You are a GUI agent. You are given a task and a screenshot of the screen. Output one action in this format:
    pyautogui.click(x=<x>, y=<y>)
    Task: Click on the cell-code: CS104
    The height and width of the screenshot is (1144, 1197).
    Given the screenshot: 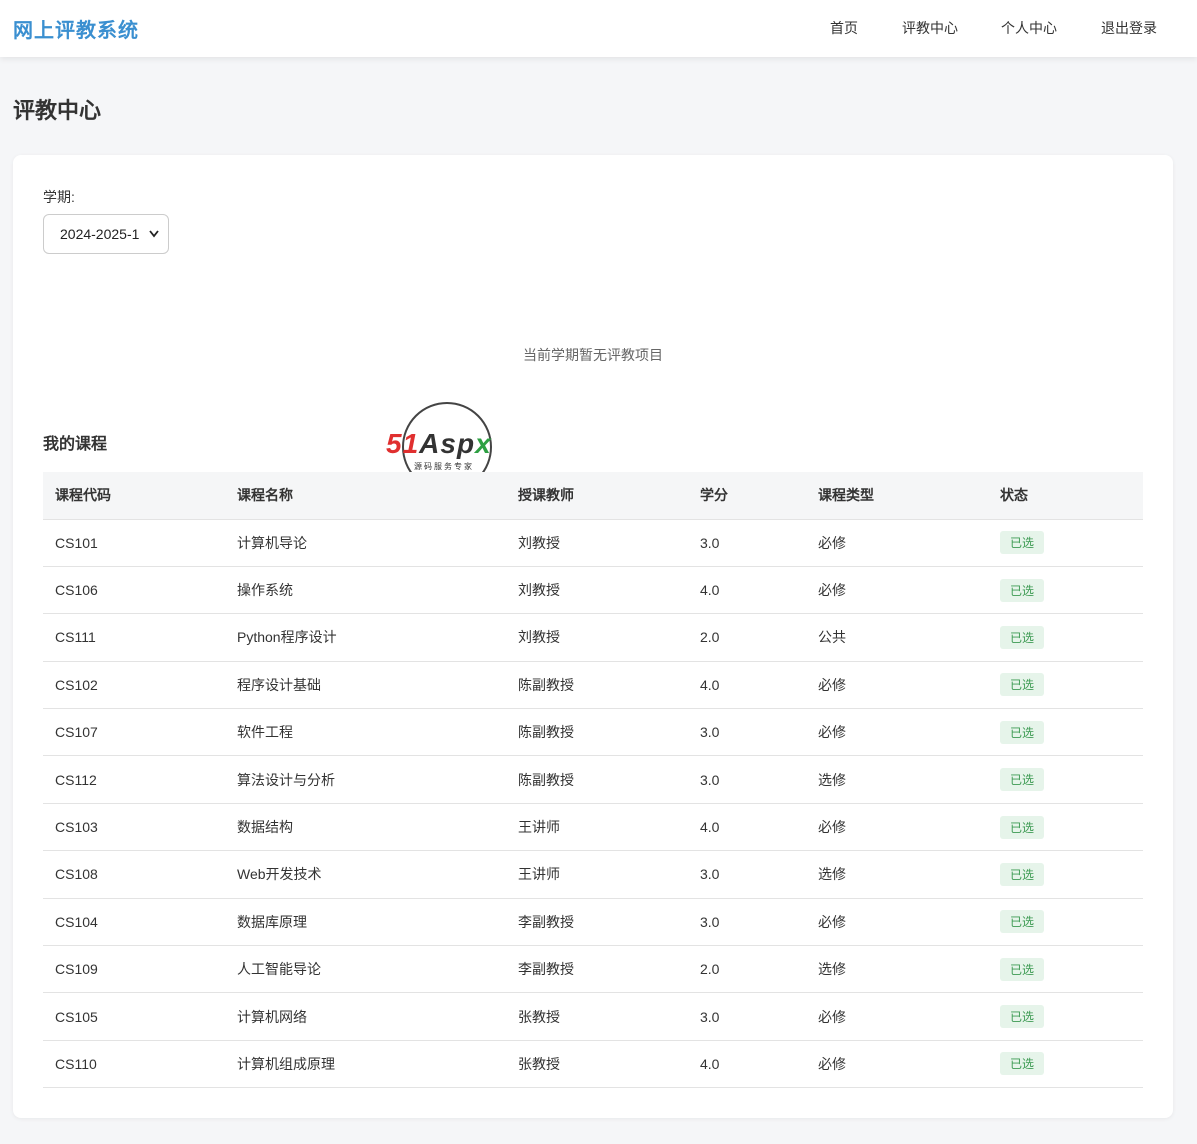 What is the action you would take?
    pyautogui.click(x=134, y=922)
    